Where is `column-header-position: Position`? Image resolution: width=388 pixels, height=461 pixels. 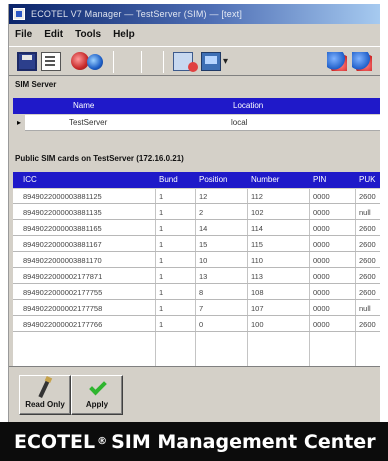
column-header-position: Position is located at coordinates (213, 179).